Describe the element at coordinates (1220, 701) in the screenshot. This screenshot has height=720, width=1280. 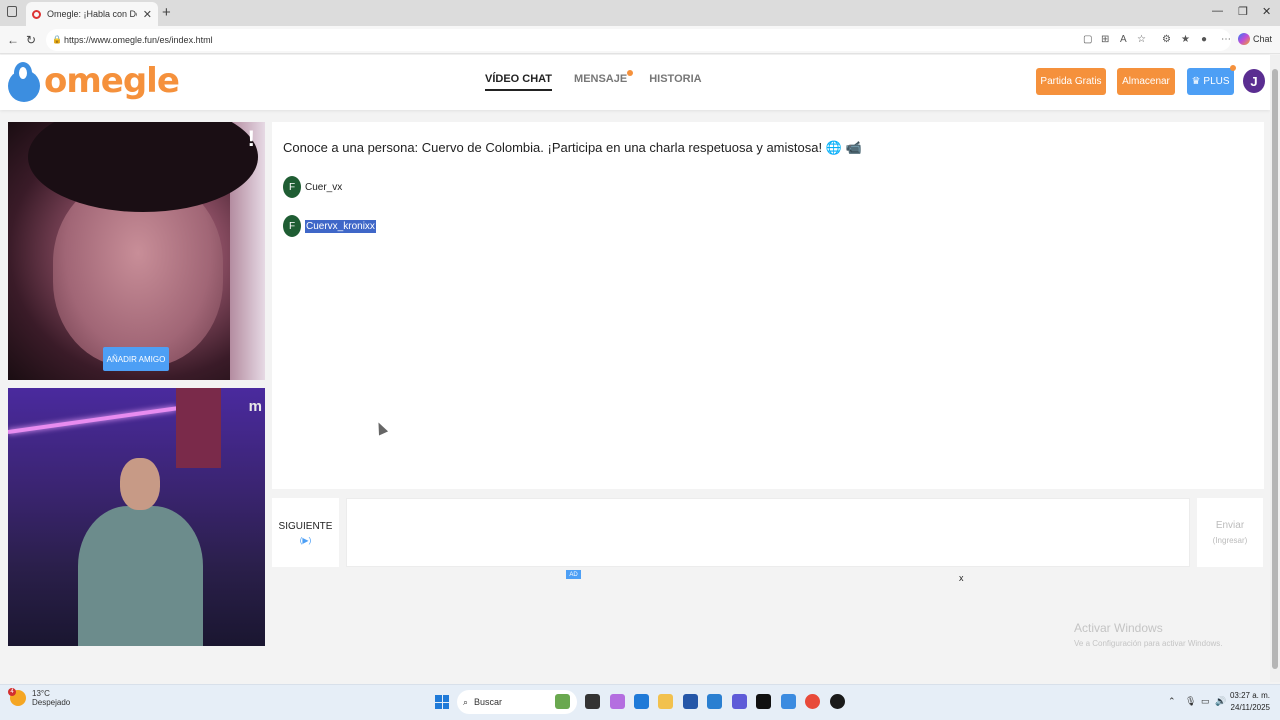
I see `volume-icon: 🔊` at that location.